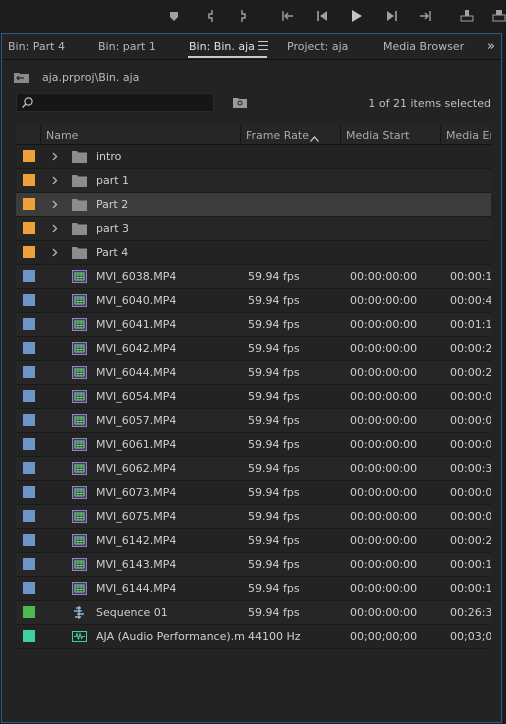  I want to click on sequence-icon, so click(79, 612).